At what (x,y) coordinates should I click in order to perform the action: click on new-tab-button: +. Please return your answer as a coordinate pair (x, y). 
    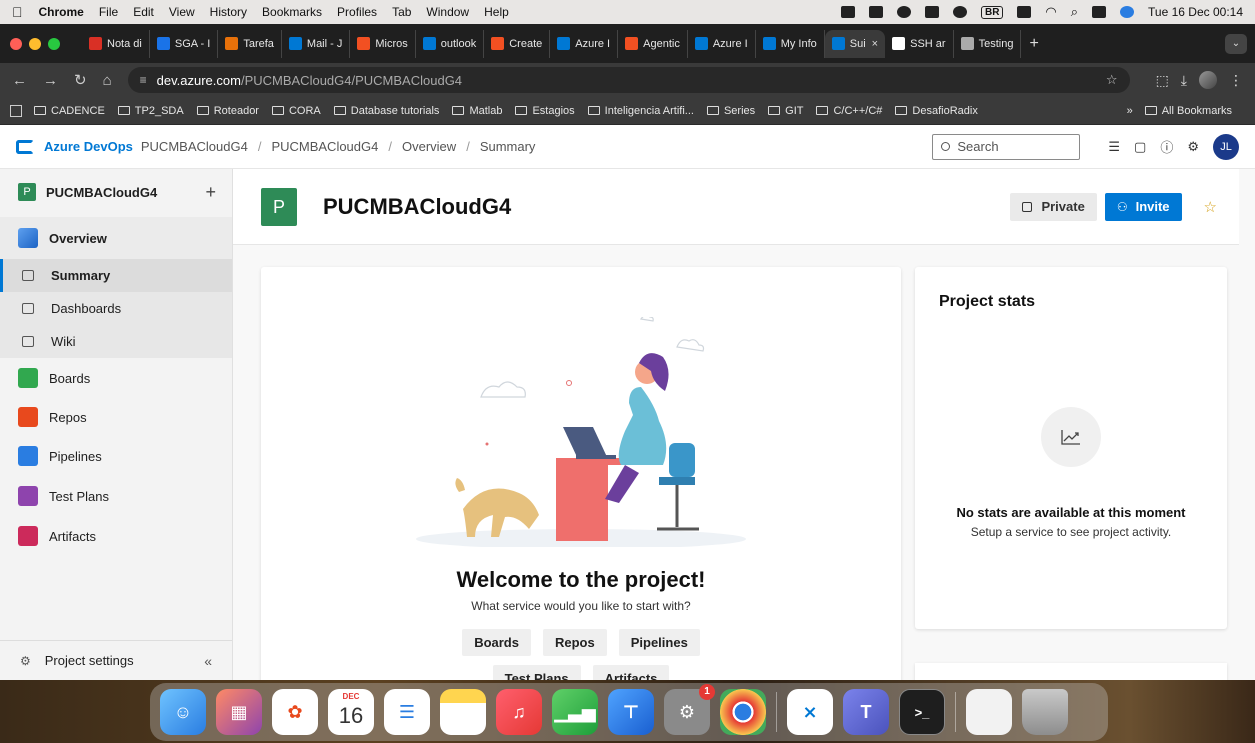
    Looking at the image, I should click on (1033, 44).